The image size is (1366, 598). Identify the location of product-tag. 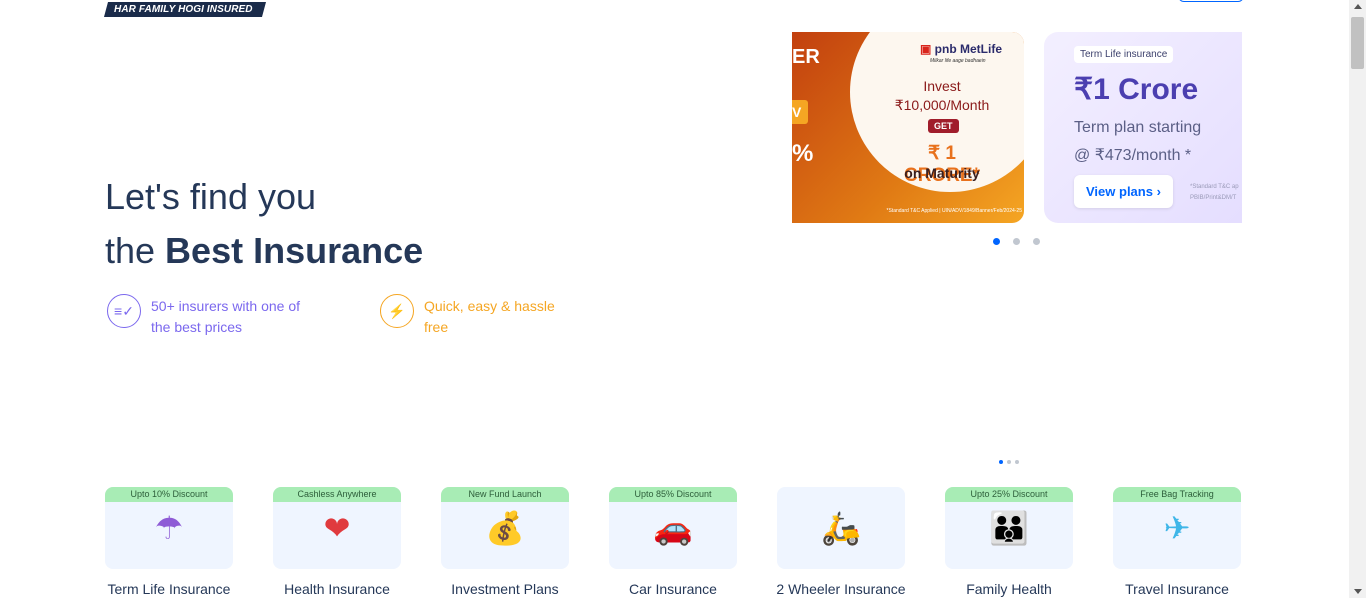
(841, 494).